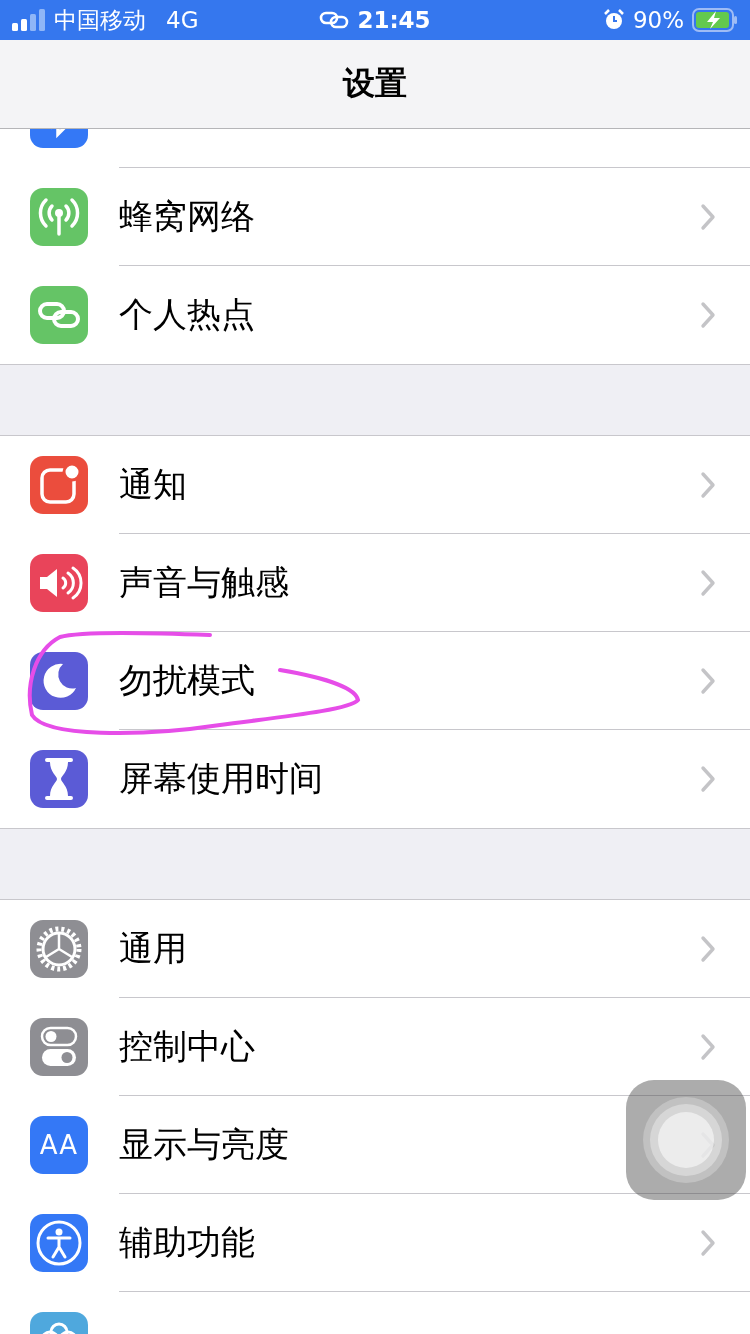 Image resolution: width=750 pixels, height=1334 pixels. I want to click on setting-label: 控制中心, so click(187, 1046).